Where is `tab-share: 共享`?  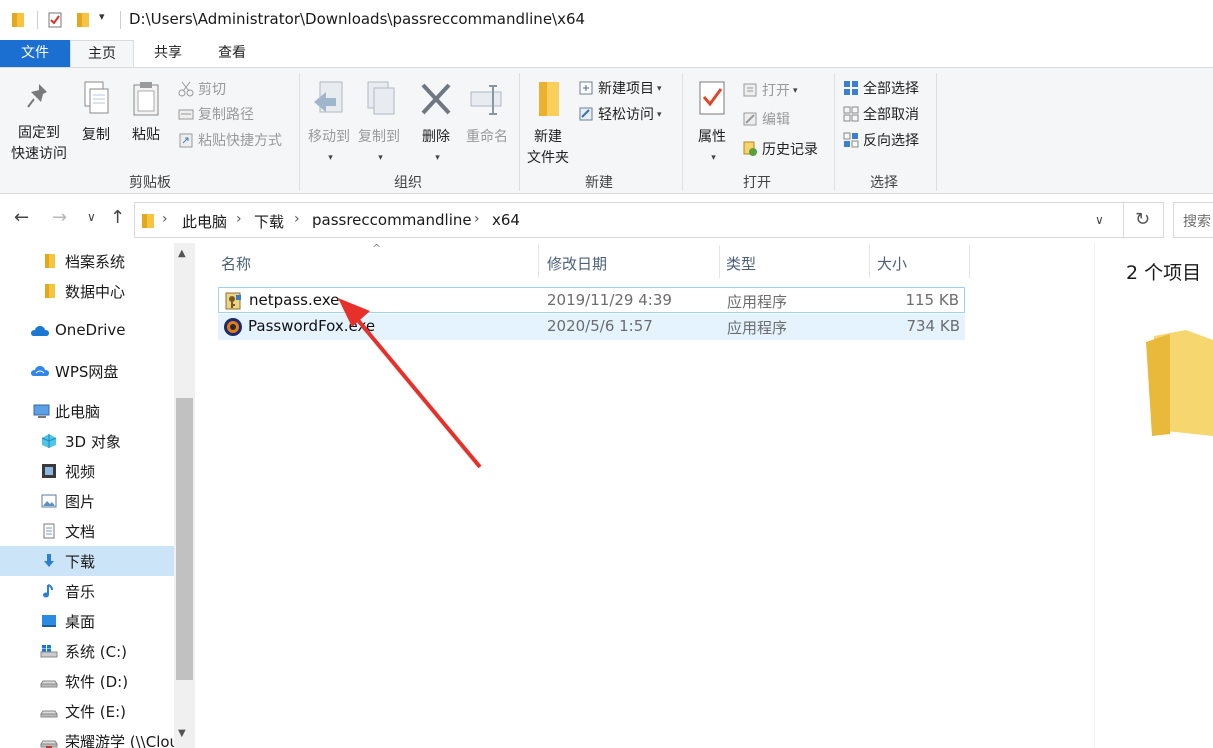
tab-share: 共享 is located at coordinates (168, 54).